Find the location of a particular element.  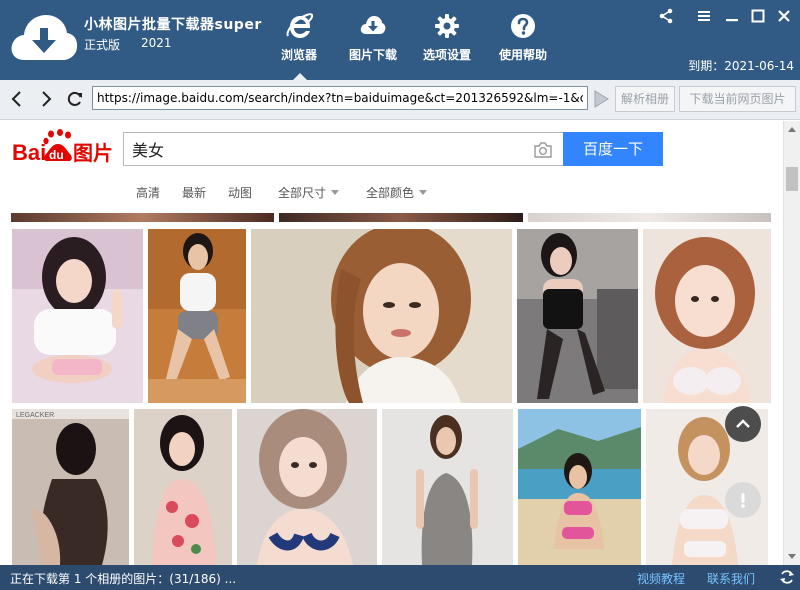

question-icon is located at coordinates (523, 26).